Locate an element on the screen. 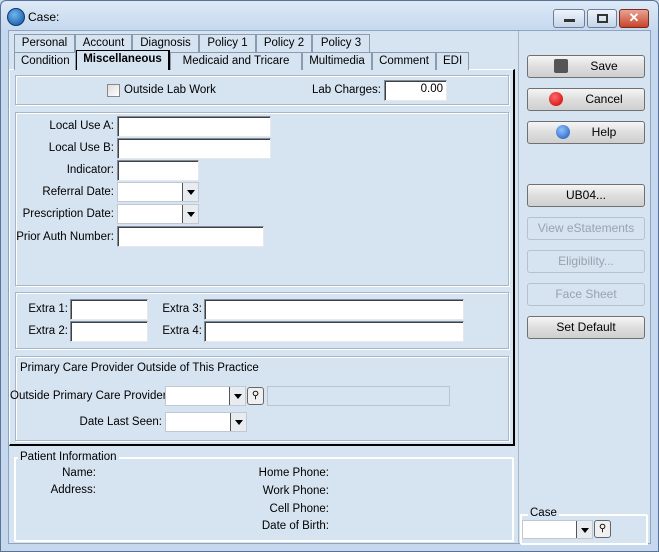 The image size is (659, 552). pcp-search-button: ⚲ is located at coordinates (255, 396).